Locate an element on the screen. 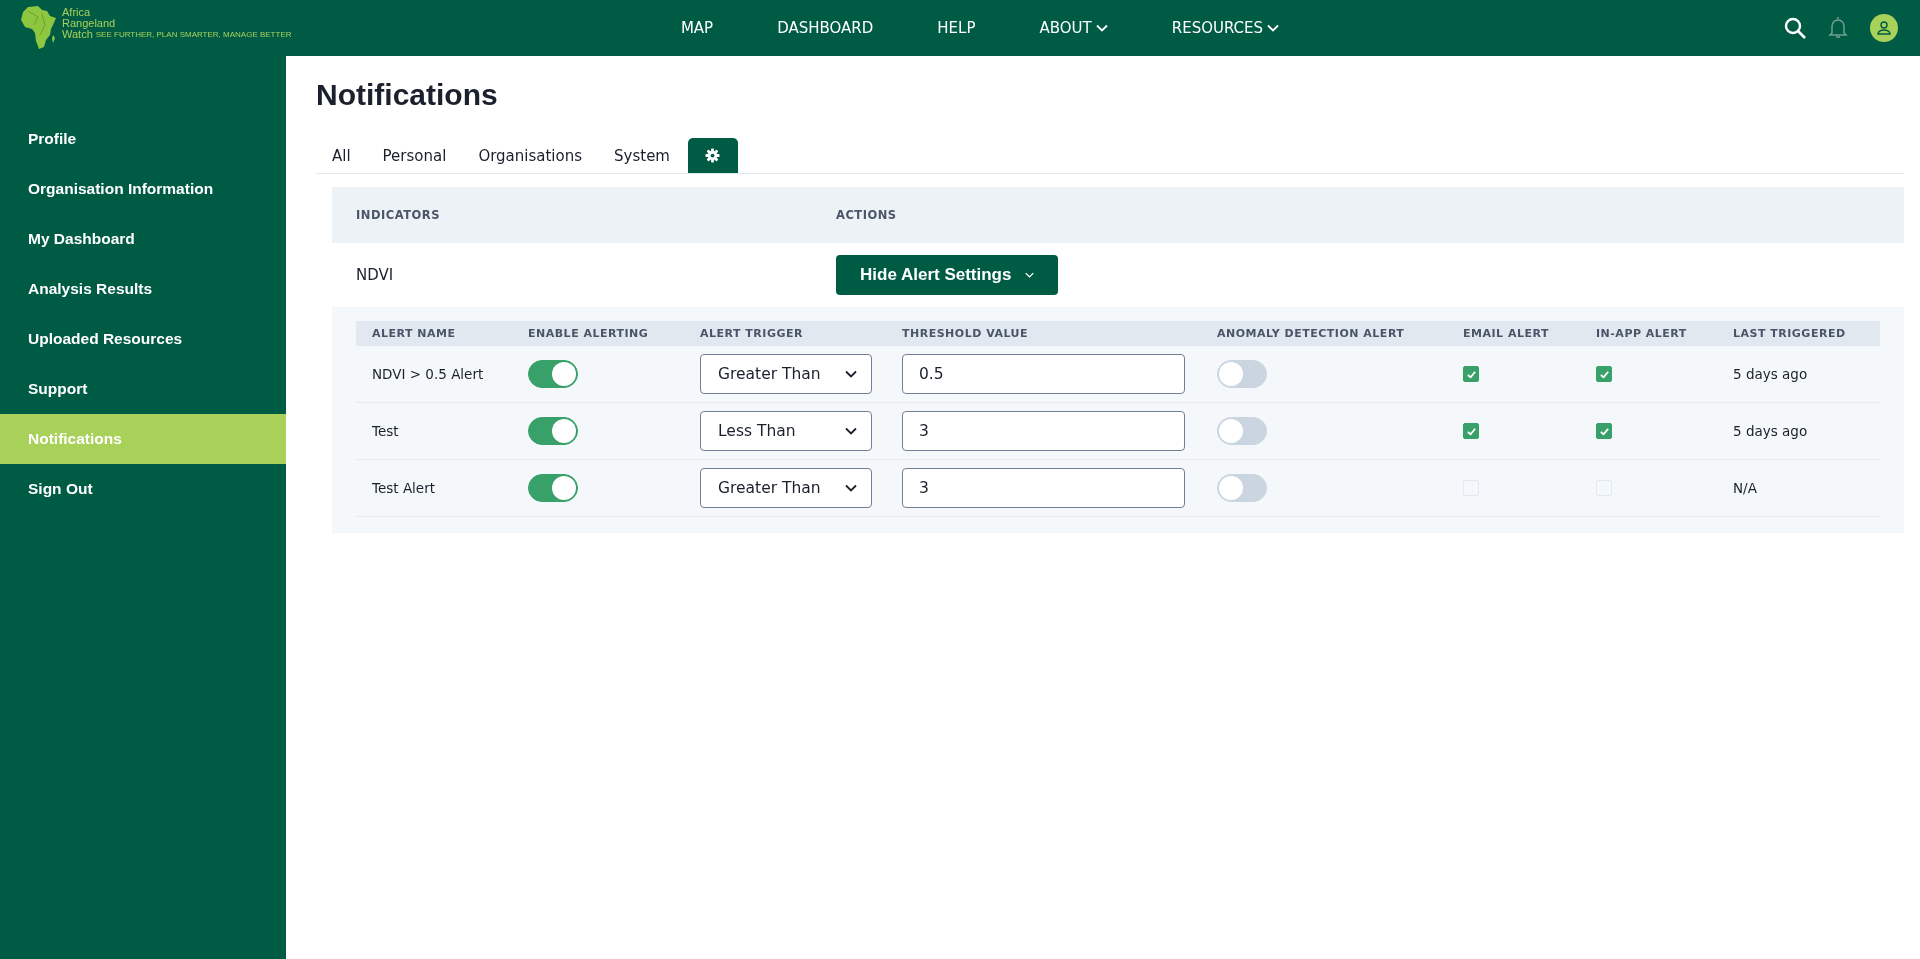  column-header: ANOMALY DETECTION ALERT is located at coordinates (1324, 333).